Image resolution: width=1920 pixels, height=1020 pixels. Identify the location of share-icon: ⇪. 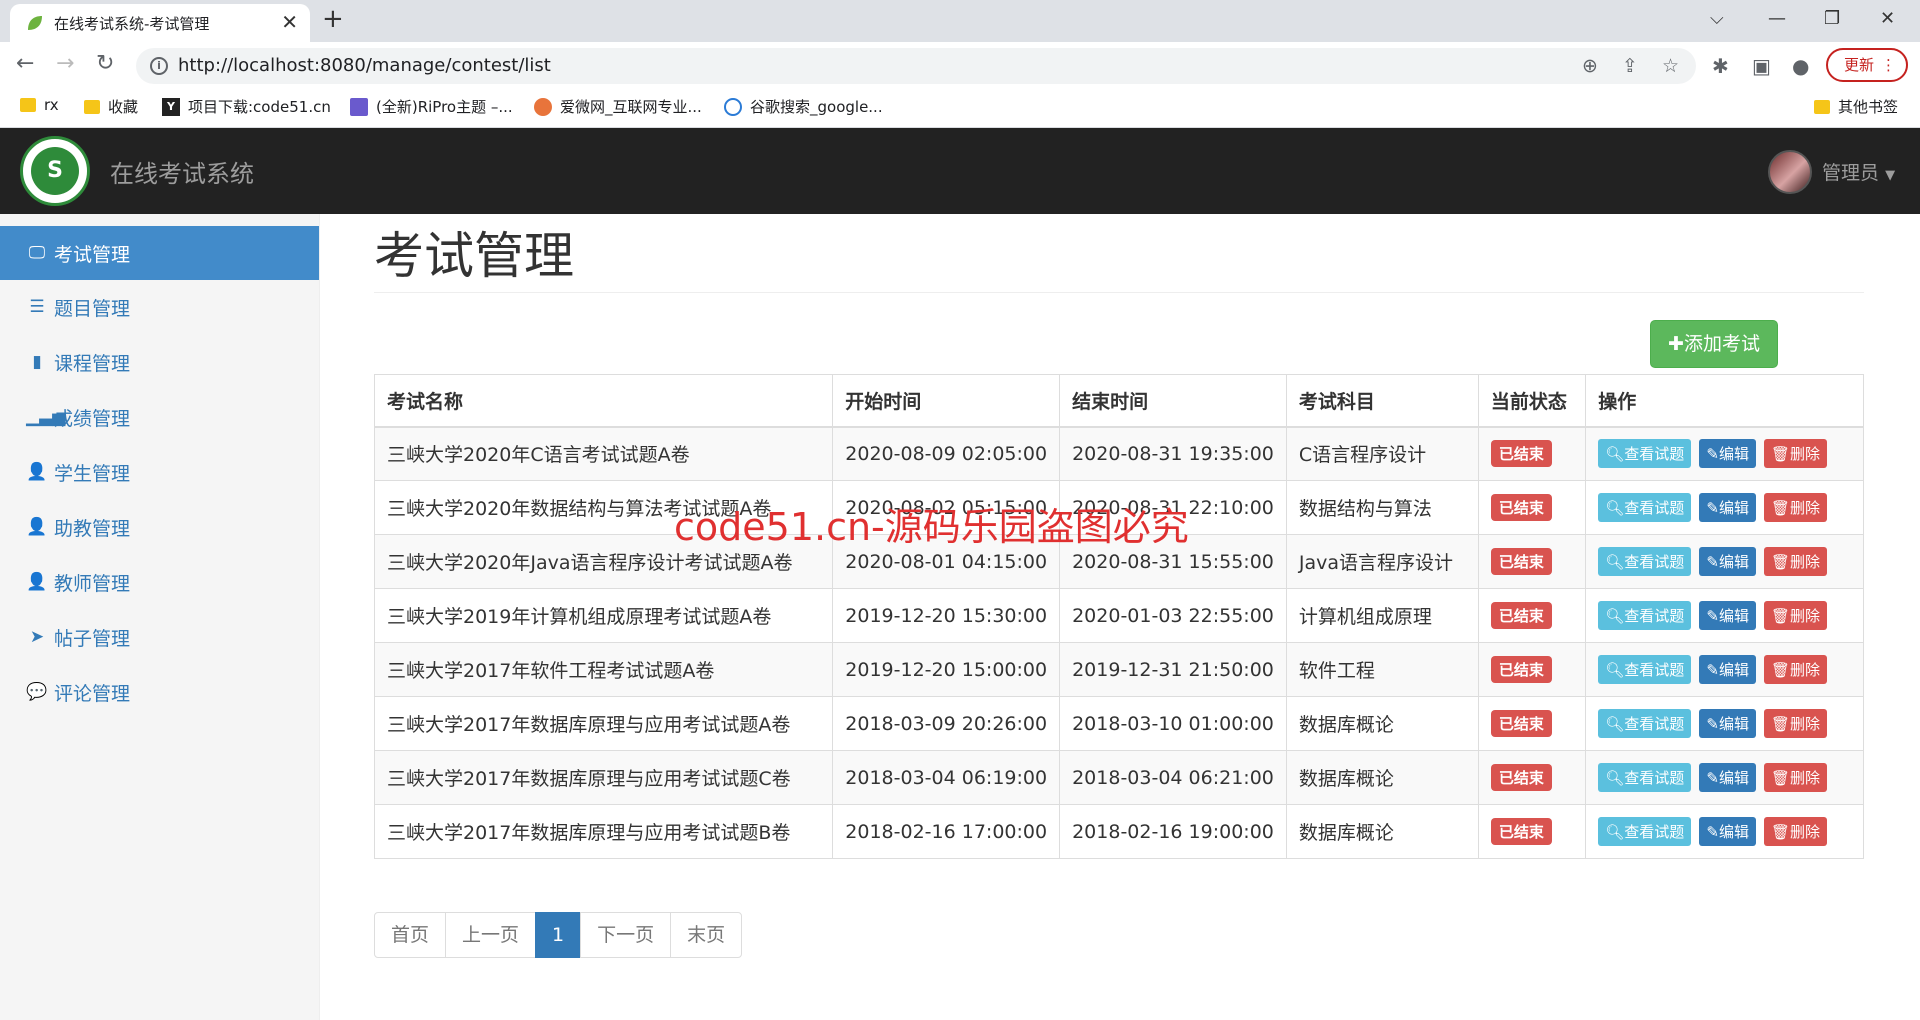
(1630, 66).